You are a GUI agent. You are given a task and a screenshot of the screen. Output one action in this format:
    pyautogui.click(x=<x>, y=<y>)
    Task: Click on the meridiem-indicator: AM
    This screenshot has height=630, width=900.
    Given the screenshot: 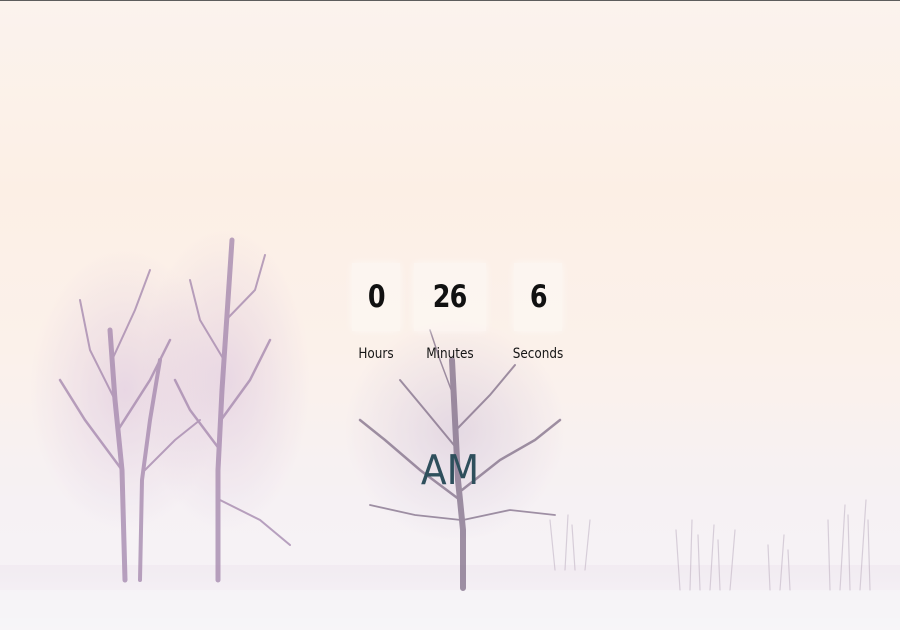 What is the action you would take?
    pyautogui.click(x=450, y=470)
    